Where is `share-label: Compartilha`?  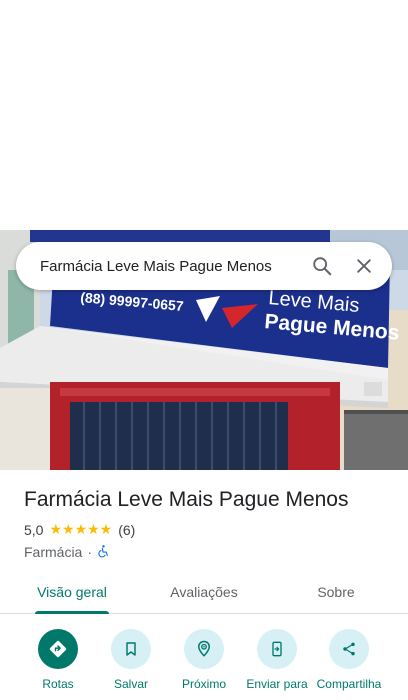
share-label: Compartilha is located at coordinates (349, 684).